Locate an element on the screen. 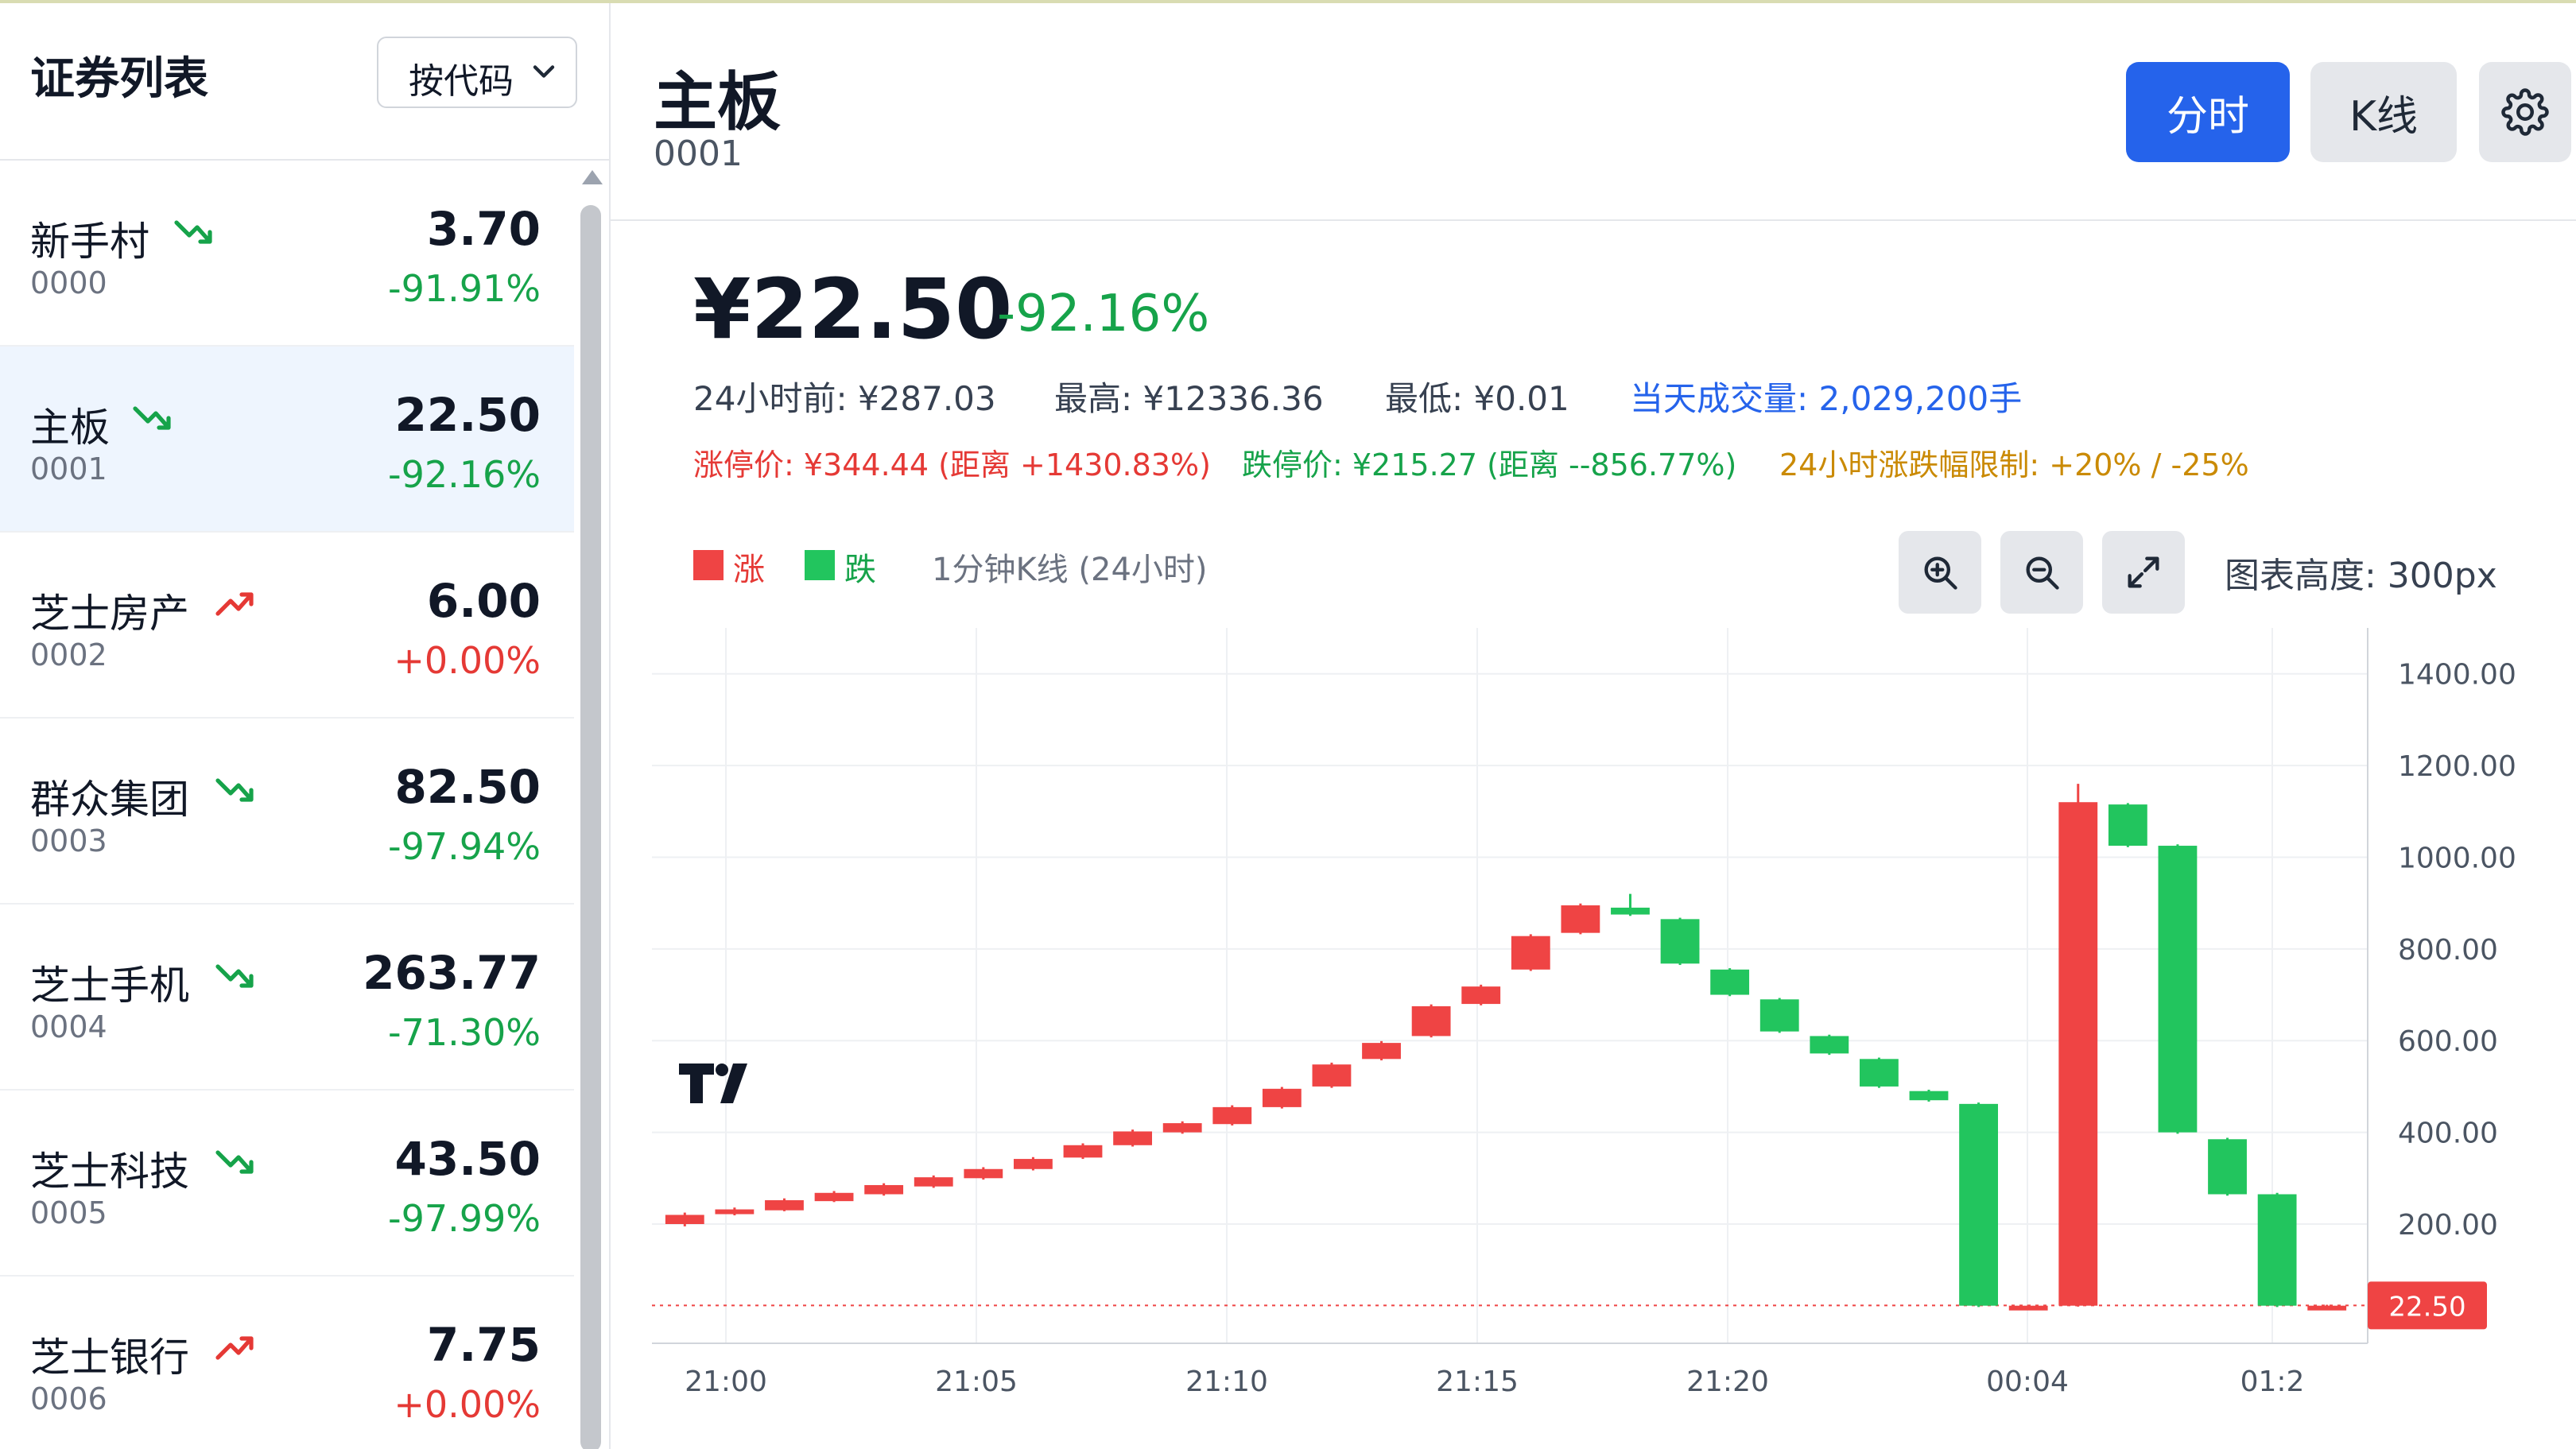  list-item-0001: 主板 0001 22.50 -92.16% is located at coordinates (287, 440).